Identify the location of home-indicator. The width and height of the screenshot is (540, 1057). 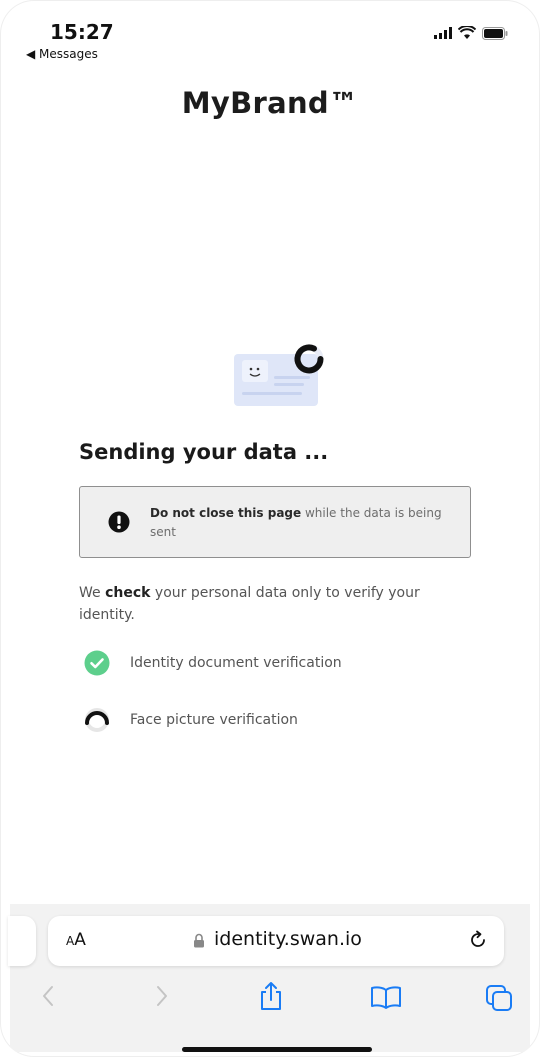
(277, 1049).